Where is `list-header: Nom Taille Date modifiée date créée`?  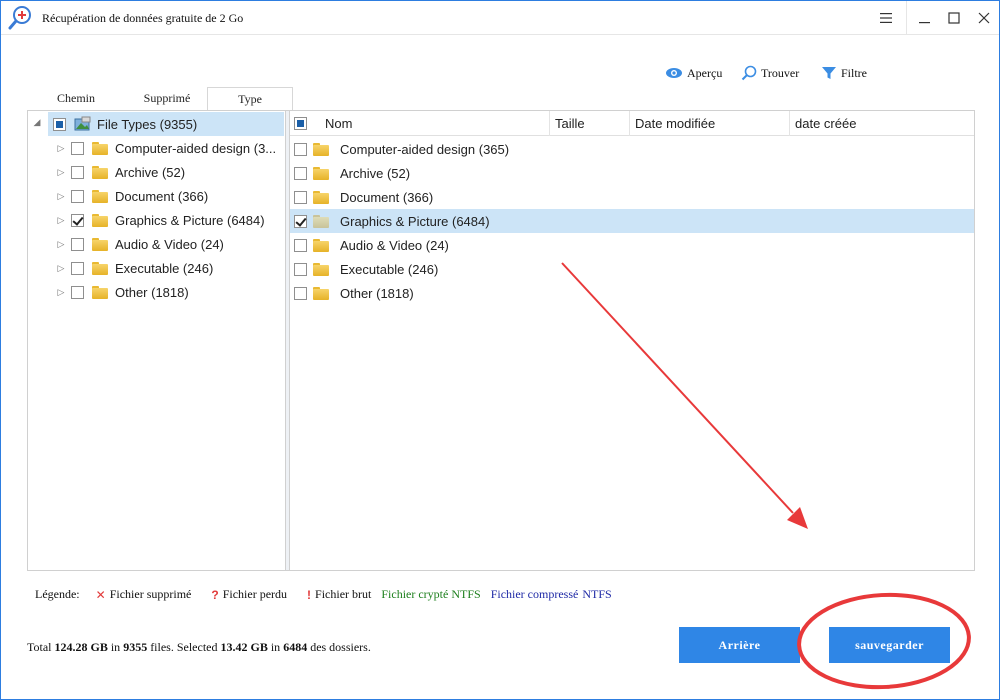
list-header: Nom Taille Date modifiée date créée is located at coordinates (632, 123).